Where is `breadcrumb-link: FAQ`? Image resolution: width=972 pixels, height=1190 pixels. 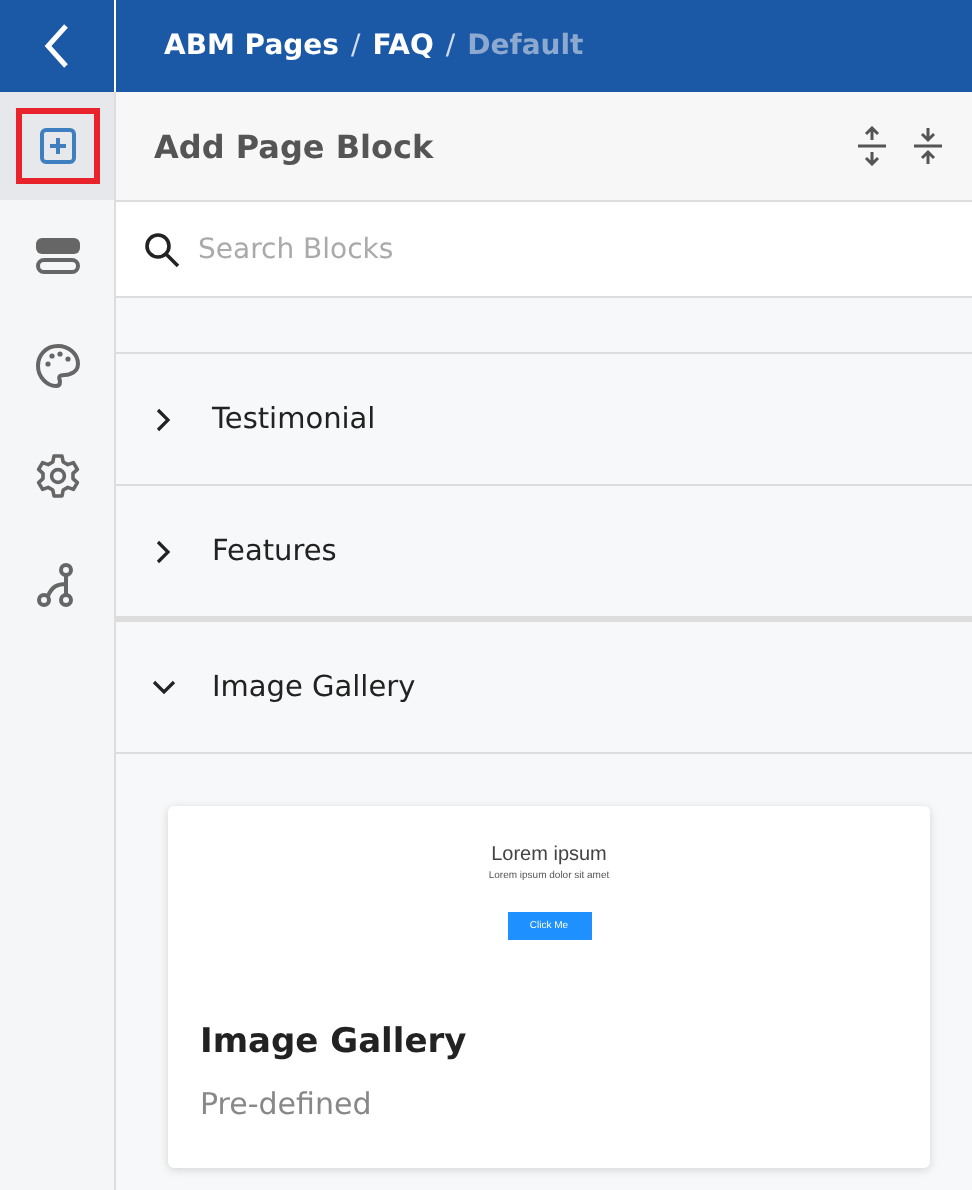
breadcrumb-link: FAQ is located at coordinates (403, 46).